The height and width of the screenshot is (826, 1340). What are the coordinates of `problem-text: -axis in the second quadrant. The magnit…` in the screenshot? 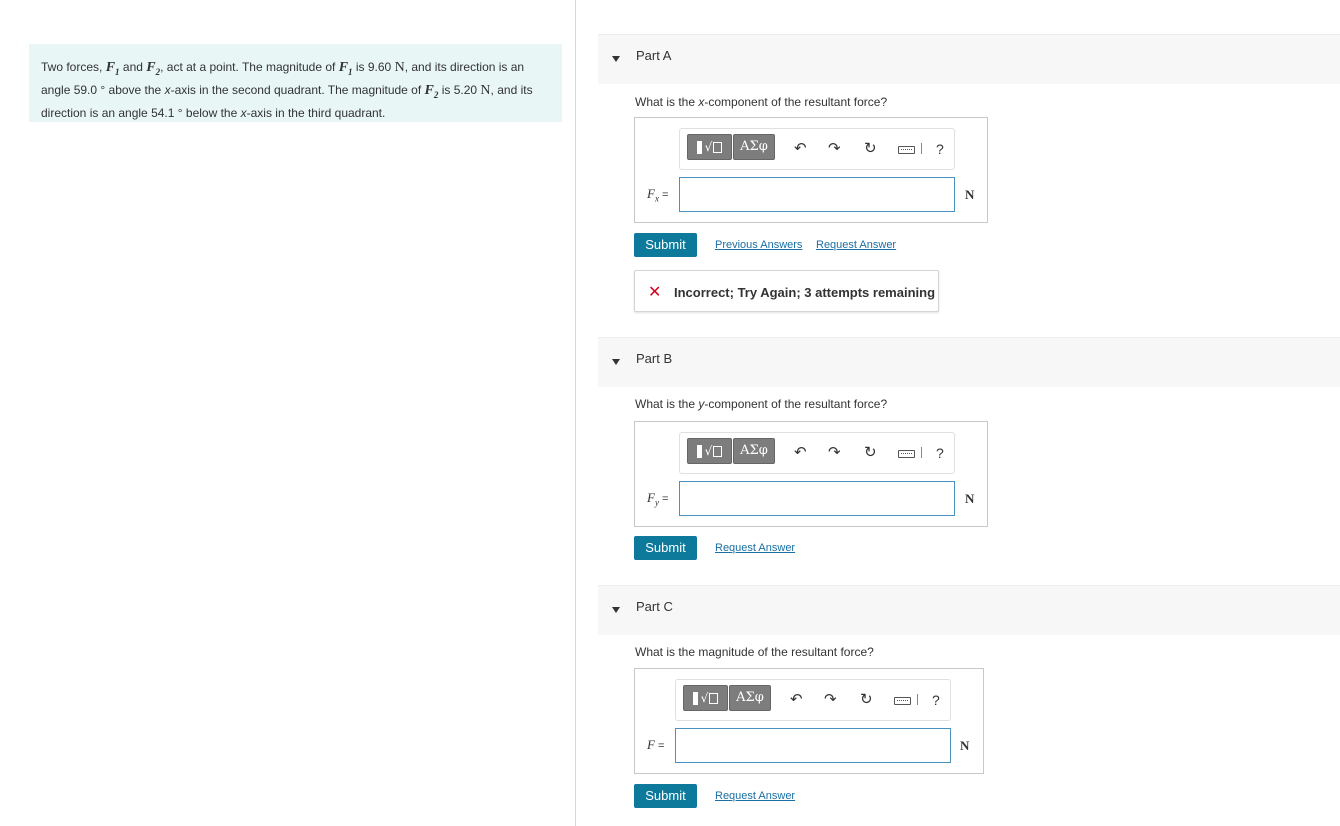 It's located at (296, 89).